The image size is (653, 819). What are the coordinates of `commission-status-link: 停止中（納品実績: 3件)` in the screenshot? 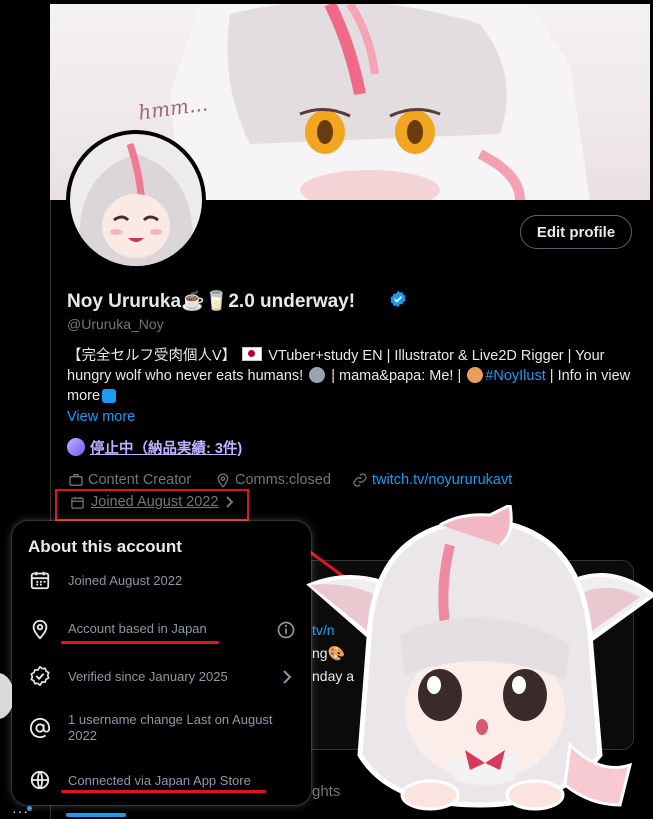 It's located at (166, 447).